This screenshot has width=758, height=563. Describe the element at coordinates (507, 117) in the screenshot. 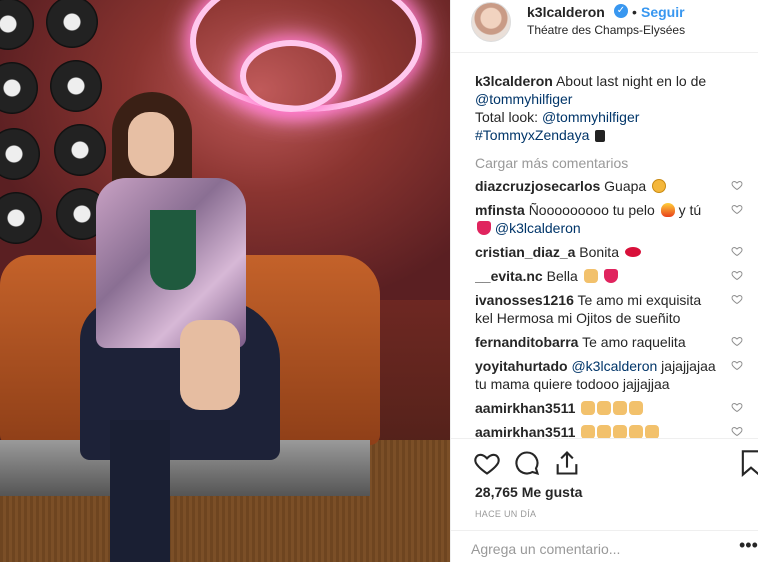

I see `caption-text: Total look:` at that location.